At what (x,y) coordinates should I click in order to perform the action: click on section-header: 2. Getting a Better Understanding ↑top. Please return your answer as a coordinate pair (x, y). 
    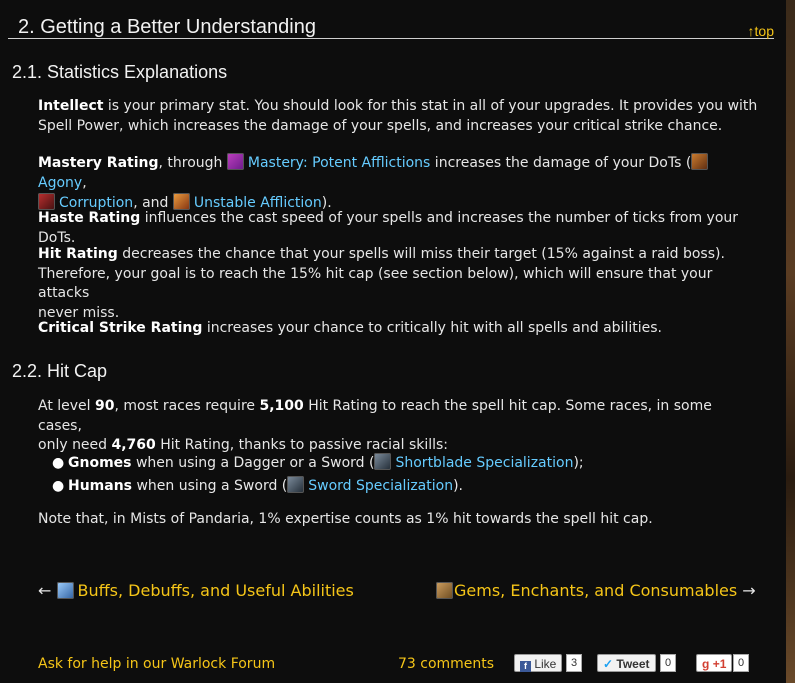
    Looking at the image, I should click on (391, 26).